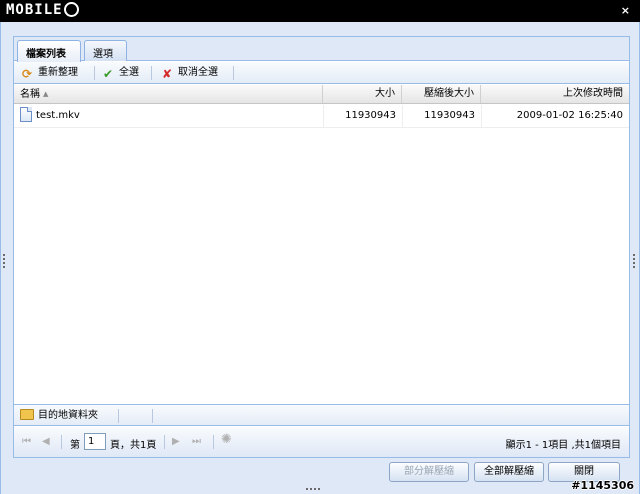 Image resolution: width=640 pixels, height=494 pixels. What do you see at coordinates (321, 415) in the screenshot?
I see `destination-bar: 目的地資料夾` at bounding box center [321, 415].